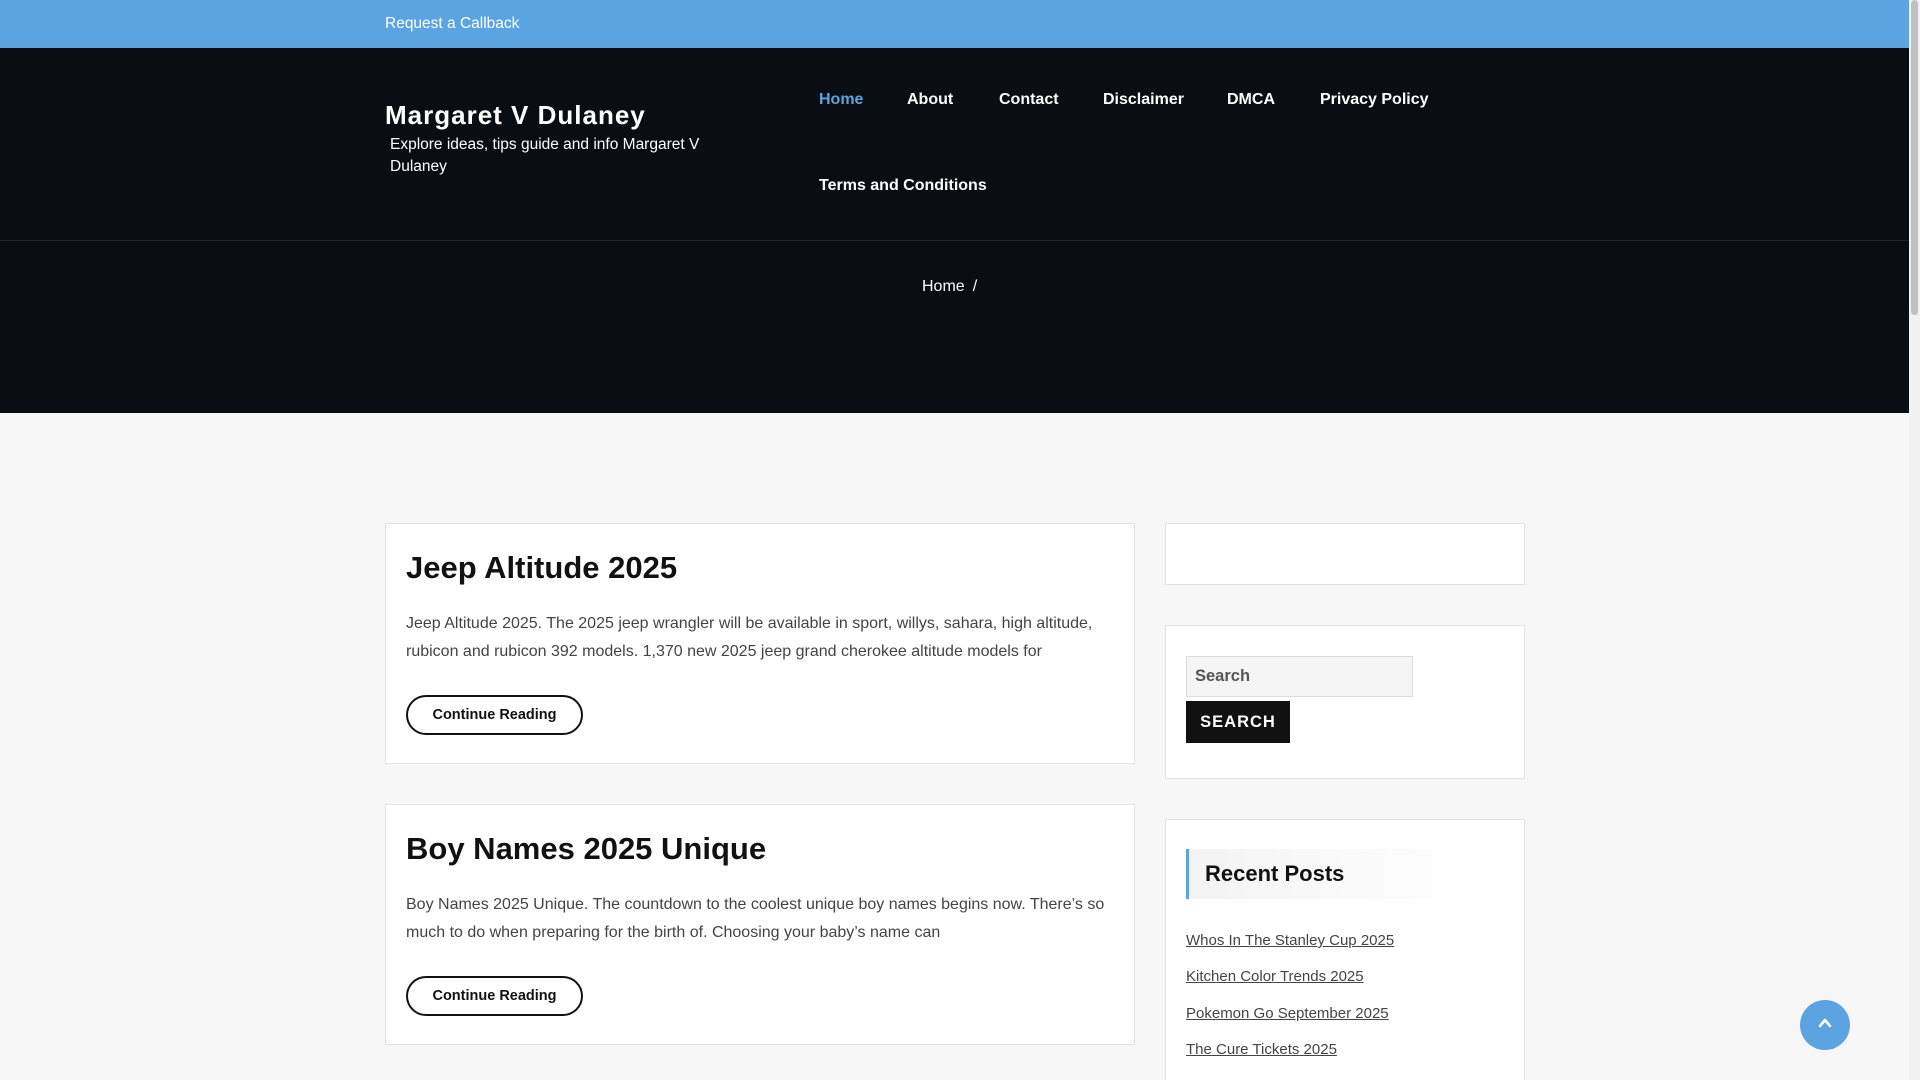 The height and width of the screenshot is (1080, 1920). I want to click on nav-item-terms-and-conditions: Terms and Conditions, so click(903, 186).